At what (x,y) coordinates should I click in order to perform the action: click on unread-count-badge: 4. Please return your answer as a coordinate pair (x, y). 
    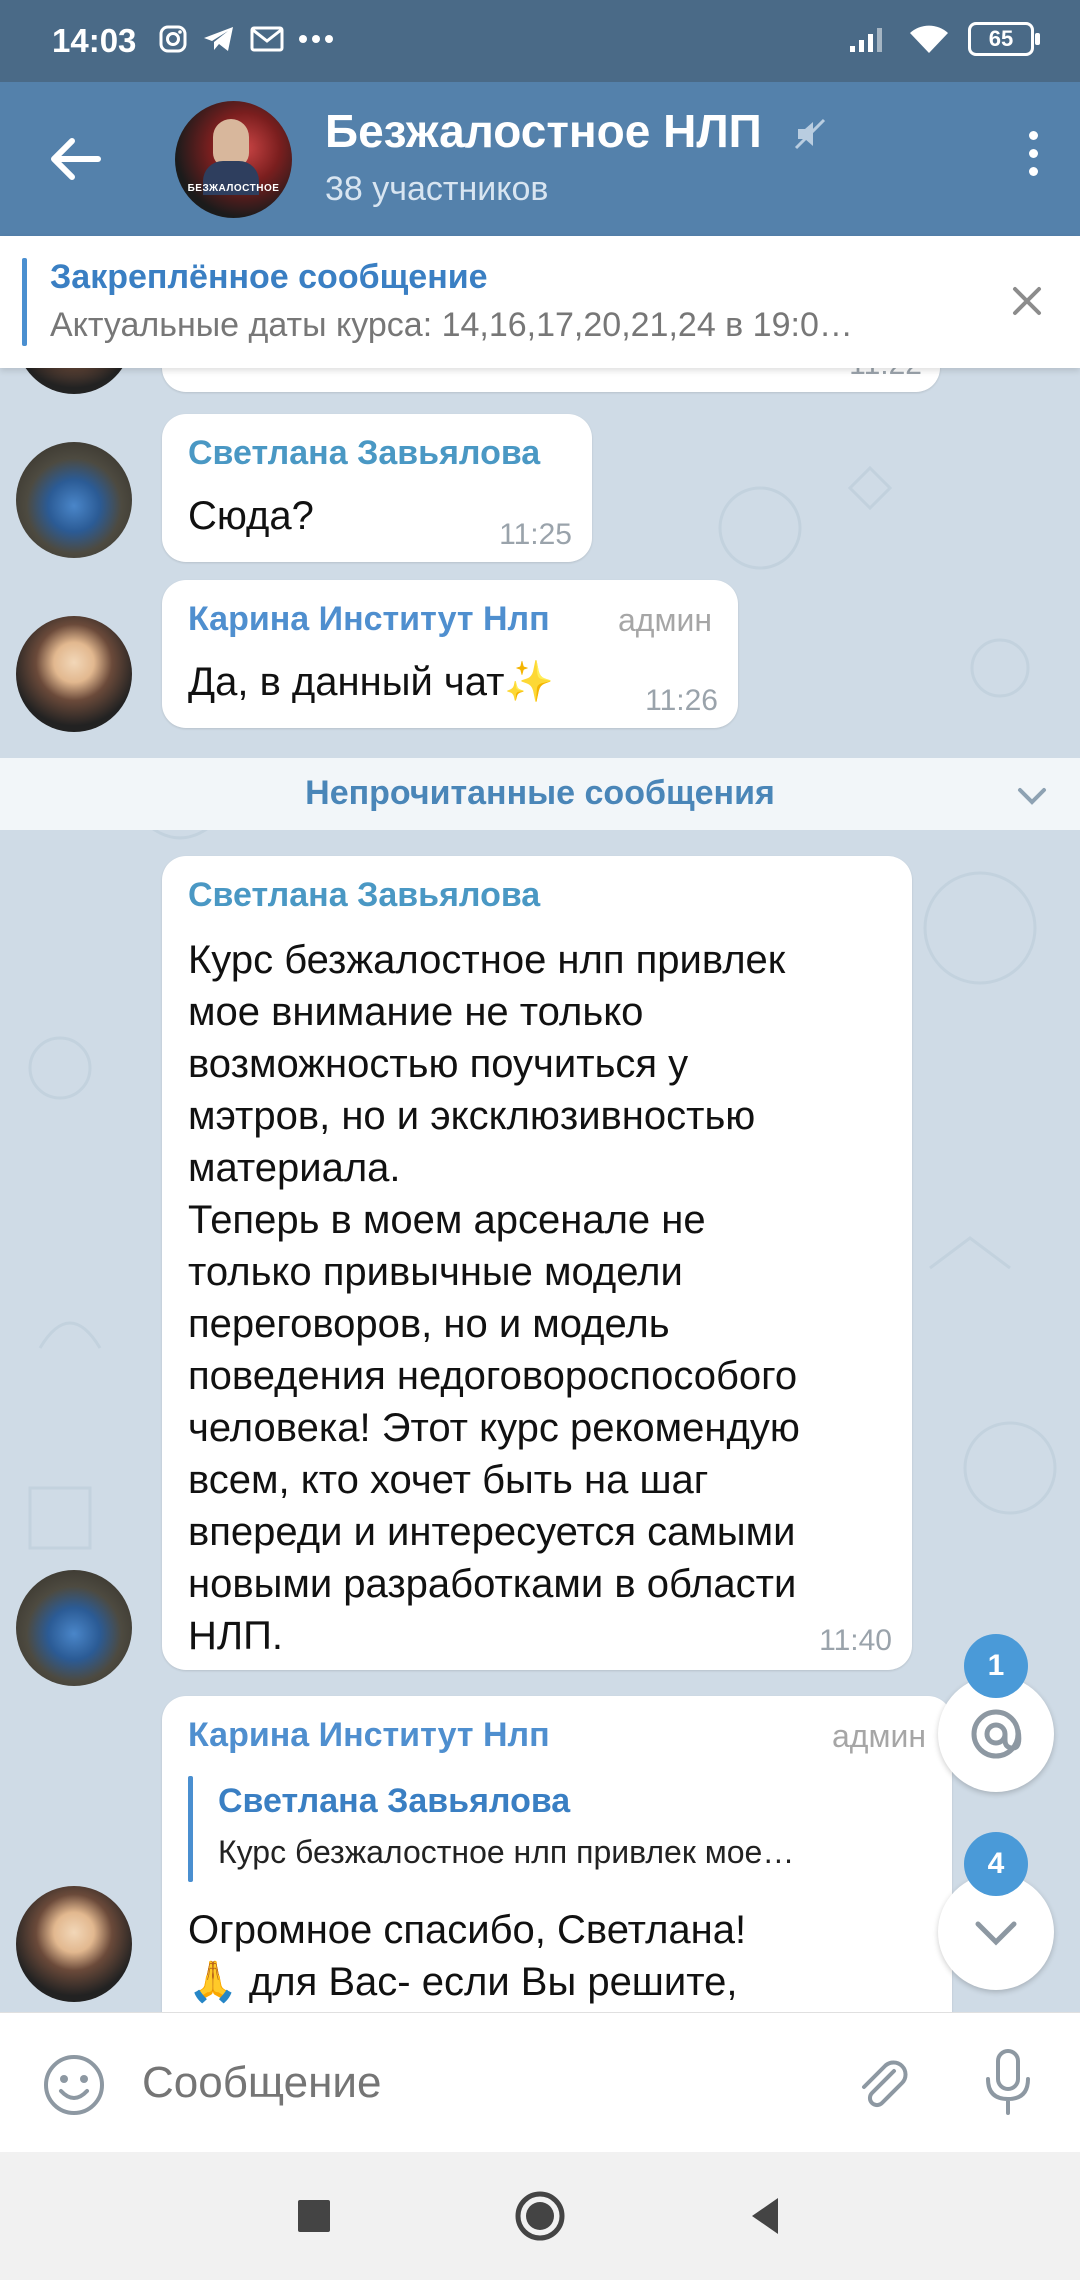
    Looking at the image, I should click on (996, 1864).